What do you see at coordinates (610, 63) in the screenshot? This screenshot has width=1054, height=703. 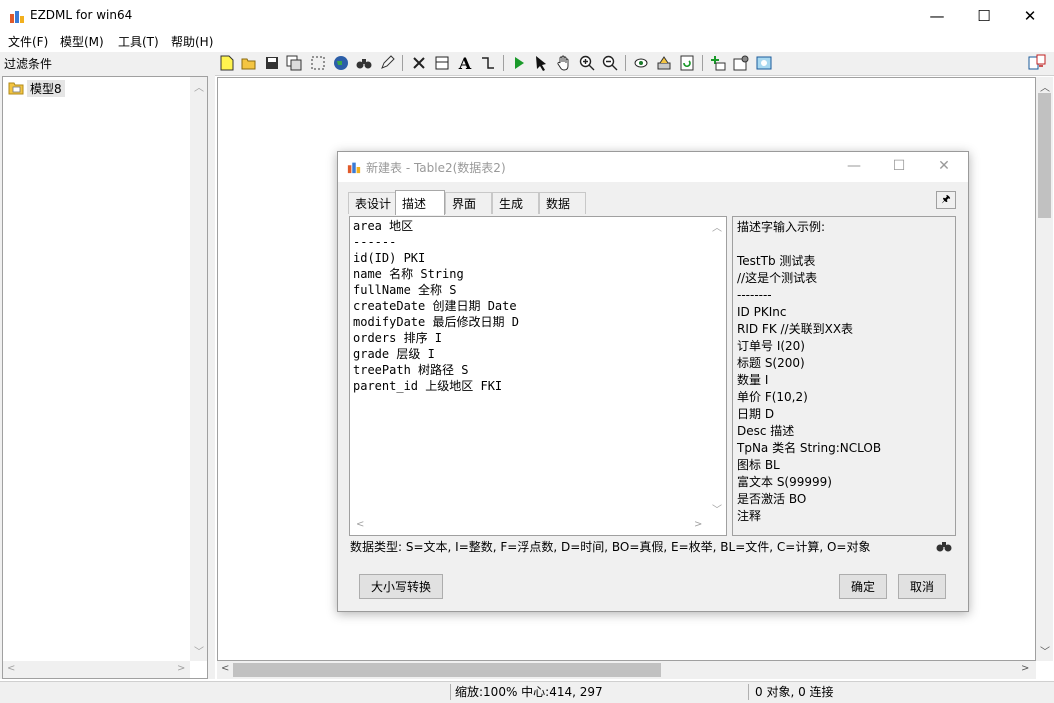 I see `zoom-out-icon` at bounding box center [610, 63].